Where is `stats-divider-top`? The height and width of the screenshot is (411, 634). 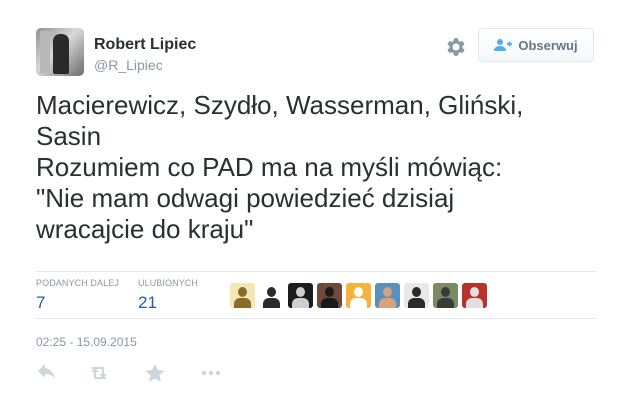 stats-divider-top is located at coordinates (316, 271).